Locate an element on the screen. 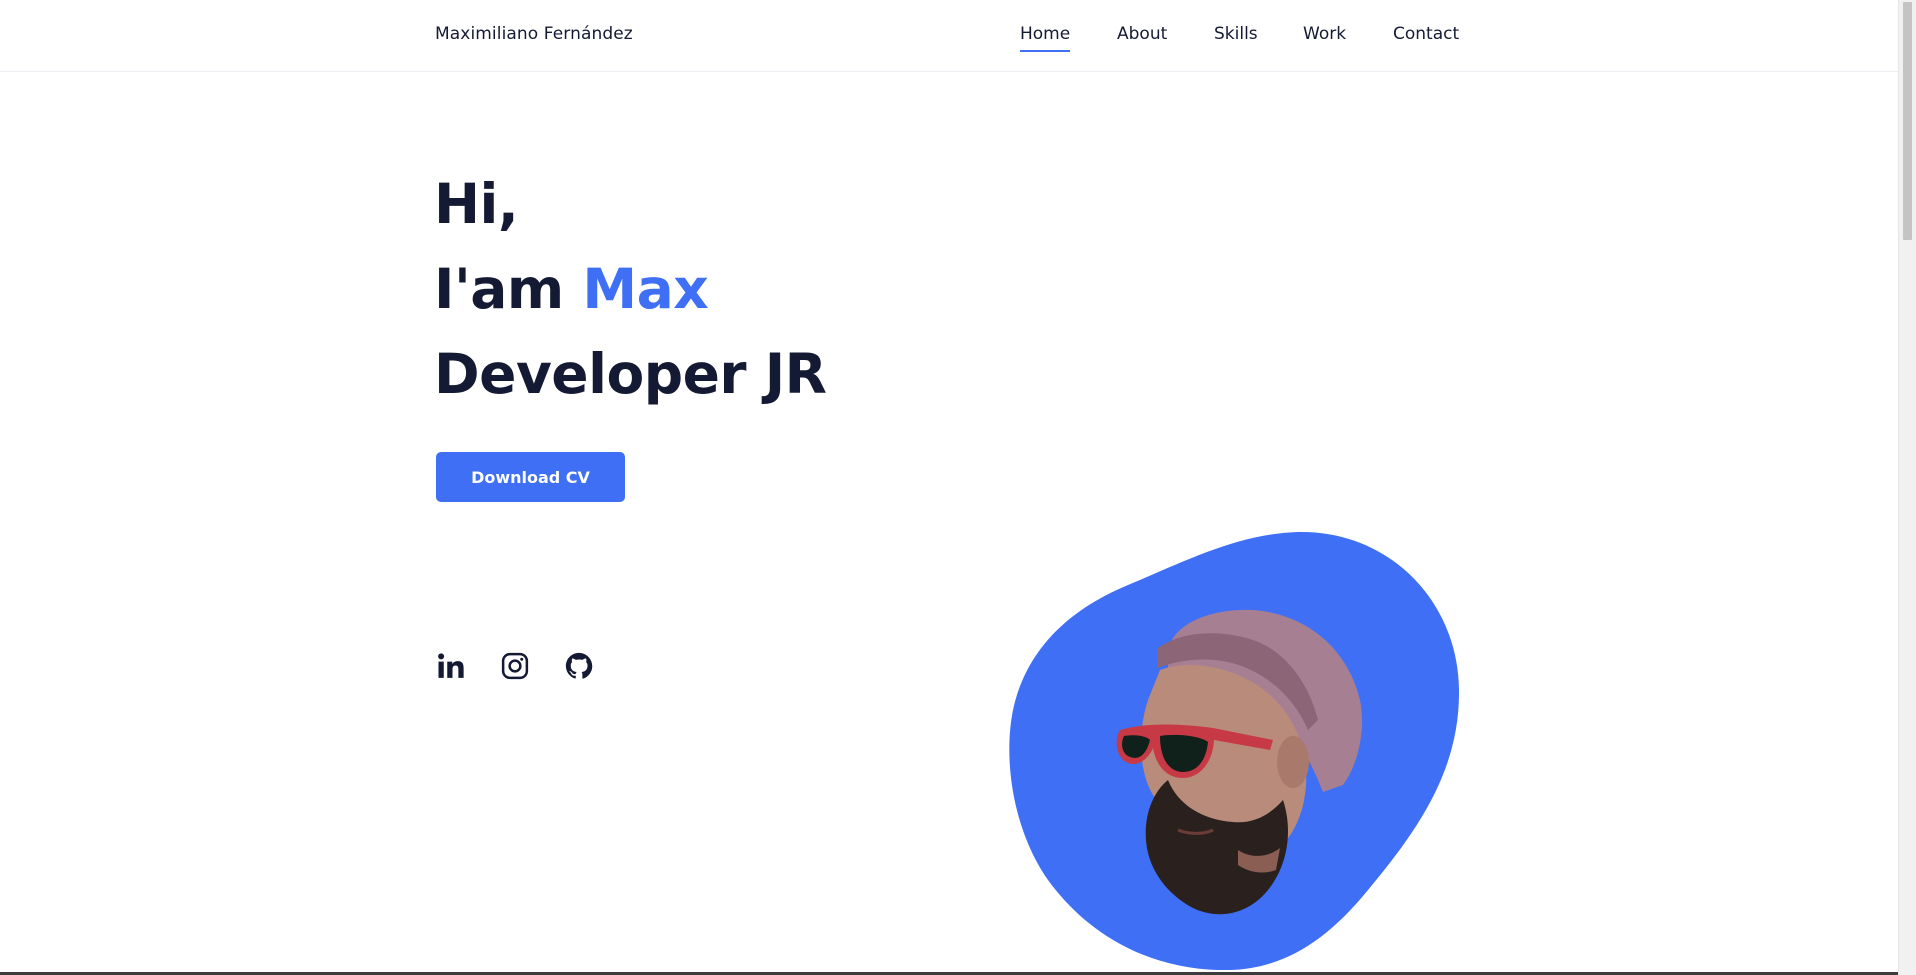 This screenshot has width=1916, height=975. hero-role: Developer JR is located at coordinates (630, 374).